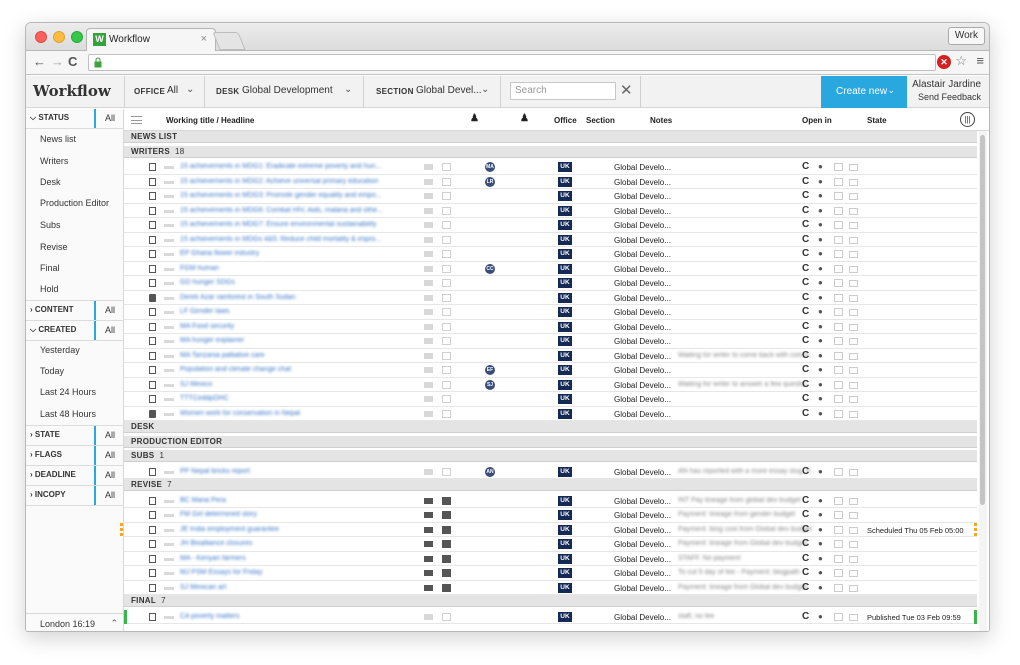 The image size is (1020, 665). Describe the element at coordinates (54, 161) in the screenshot. I see `sidebar-item-writers: Writers` at that location.